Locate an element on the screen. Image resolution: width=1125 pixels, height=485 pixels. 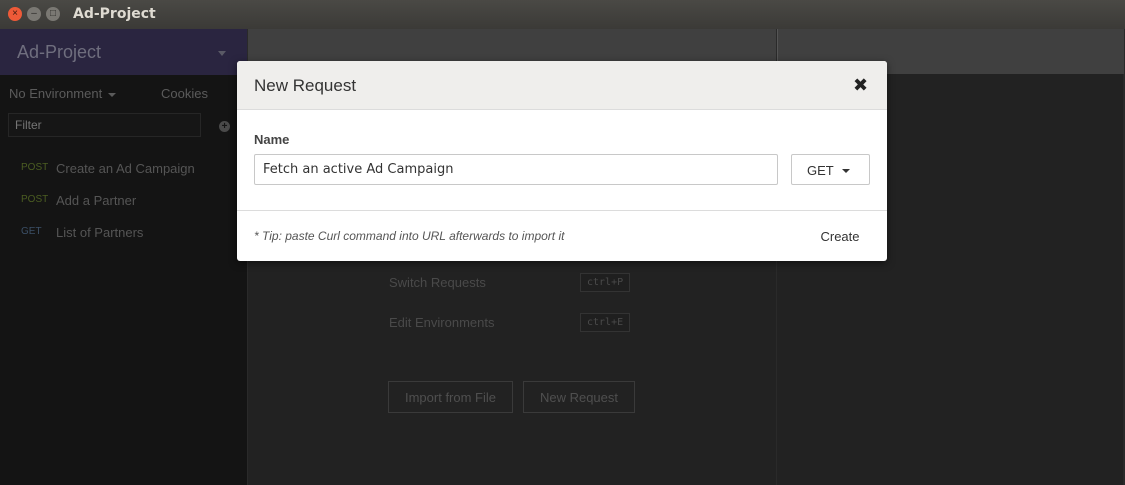
request-name: Add a Partner is located at coordinates (96, 200).